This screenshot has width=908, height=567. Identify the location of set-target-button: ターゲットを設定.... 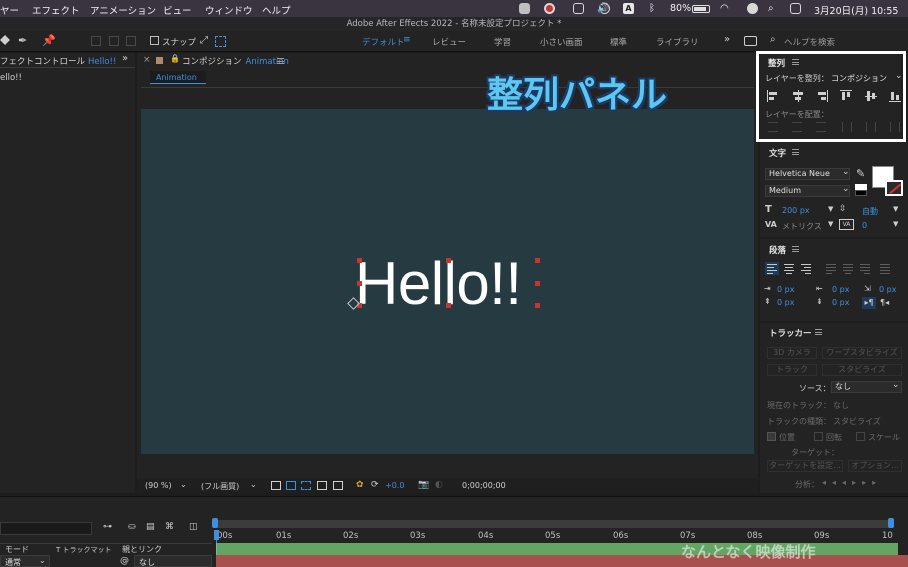
(805, 466).